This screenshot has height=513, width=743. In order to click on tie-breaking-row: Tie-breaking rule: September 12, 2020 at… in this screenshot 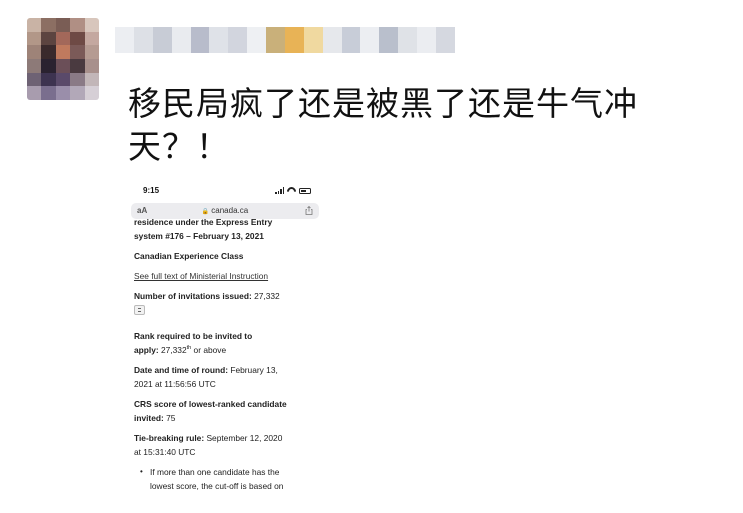, I will do `click(208, 445)`.